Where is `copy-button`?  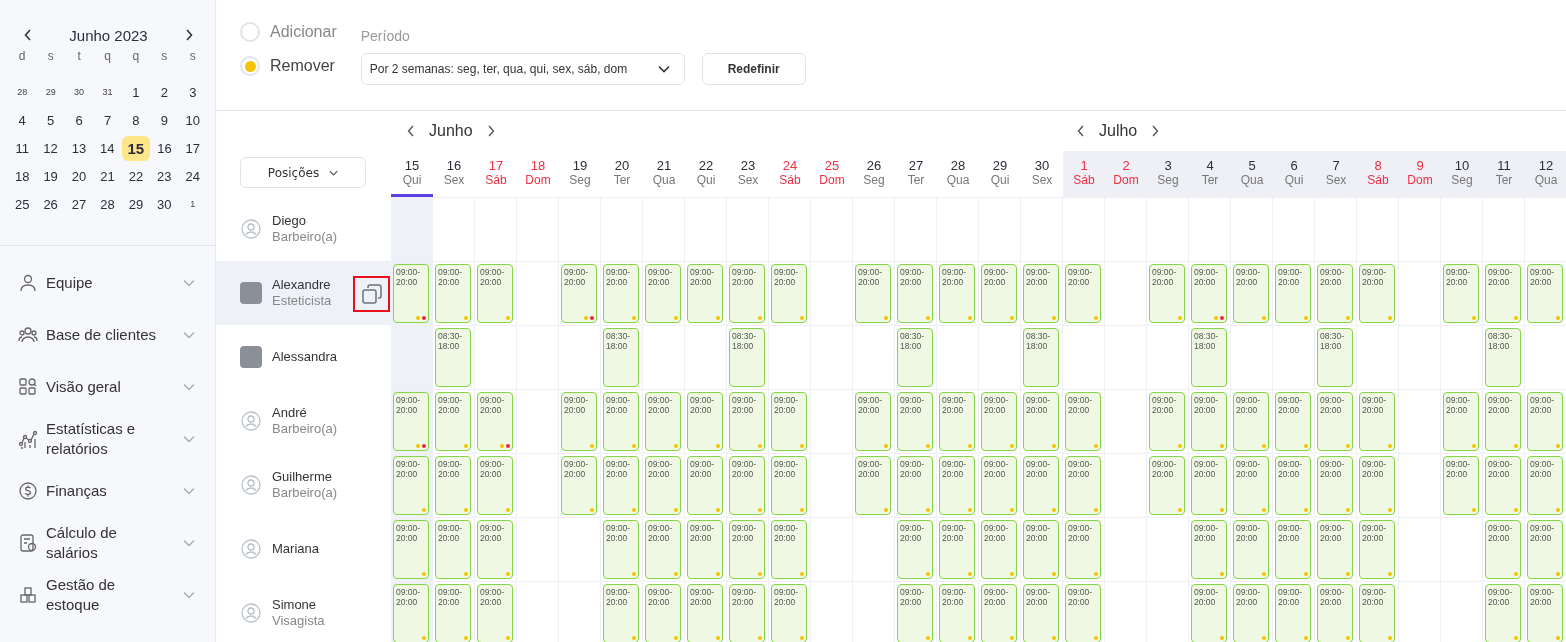 copy-button is located at coordinates (371, 294).